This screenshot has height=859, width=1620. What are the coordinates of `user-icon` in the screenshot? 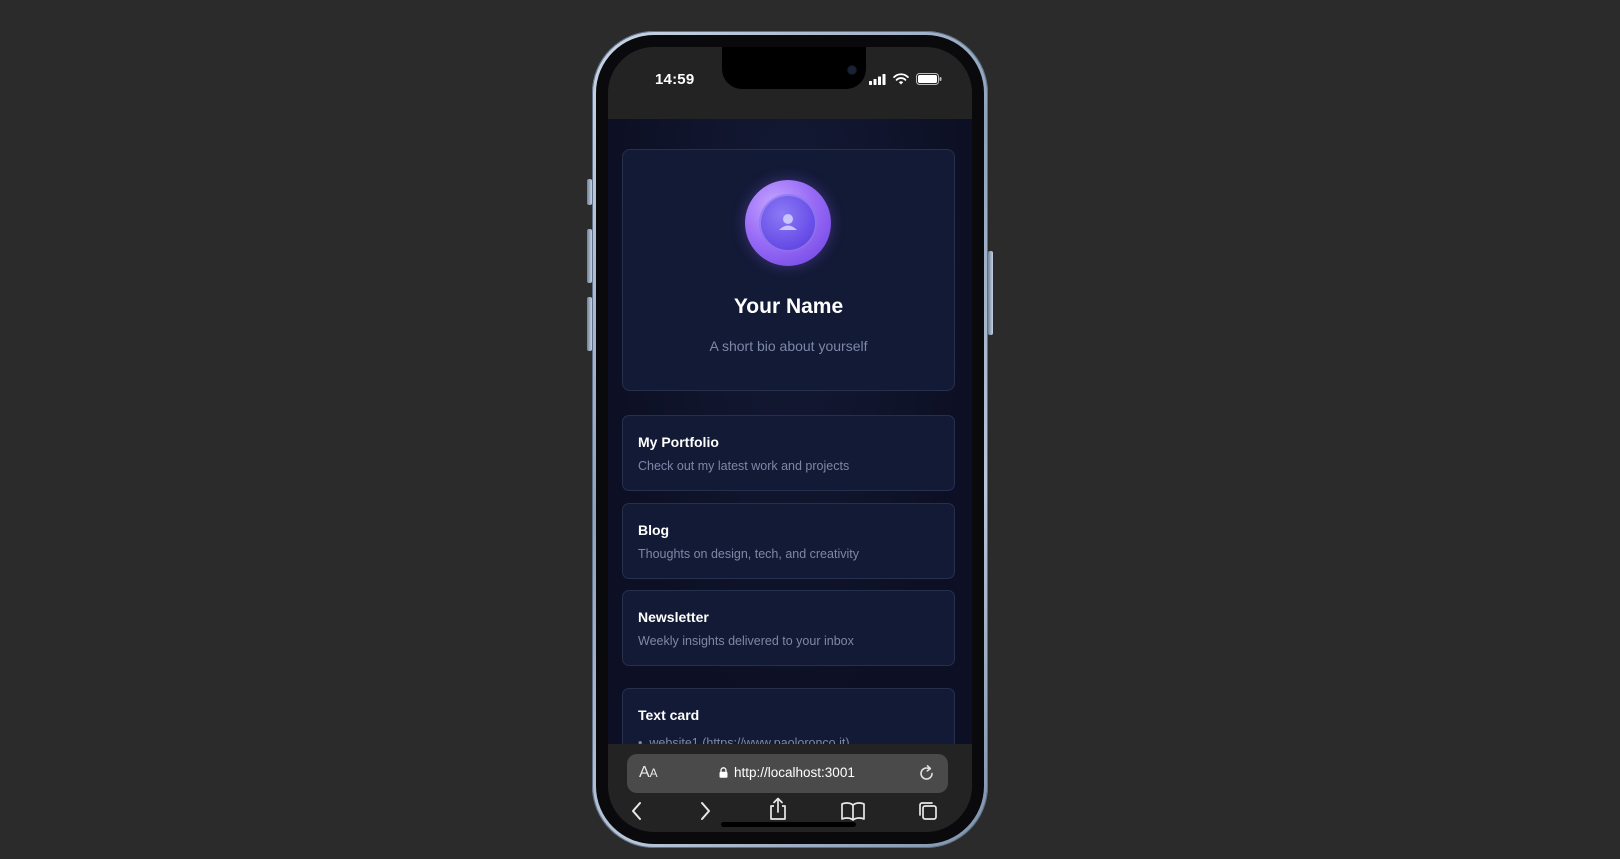 It's located at (788, 222).